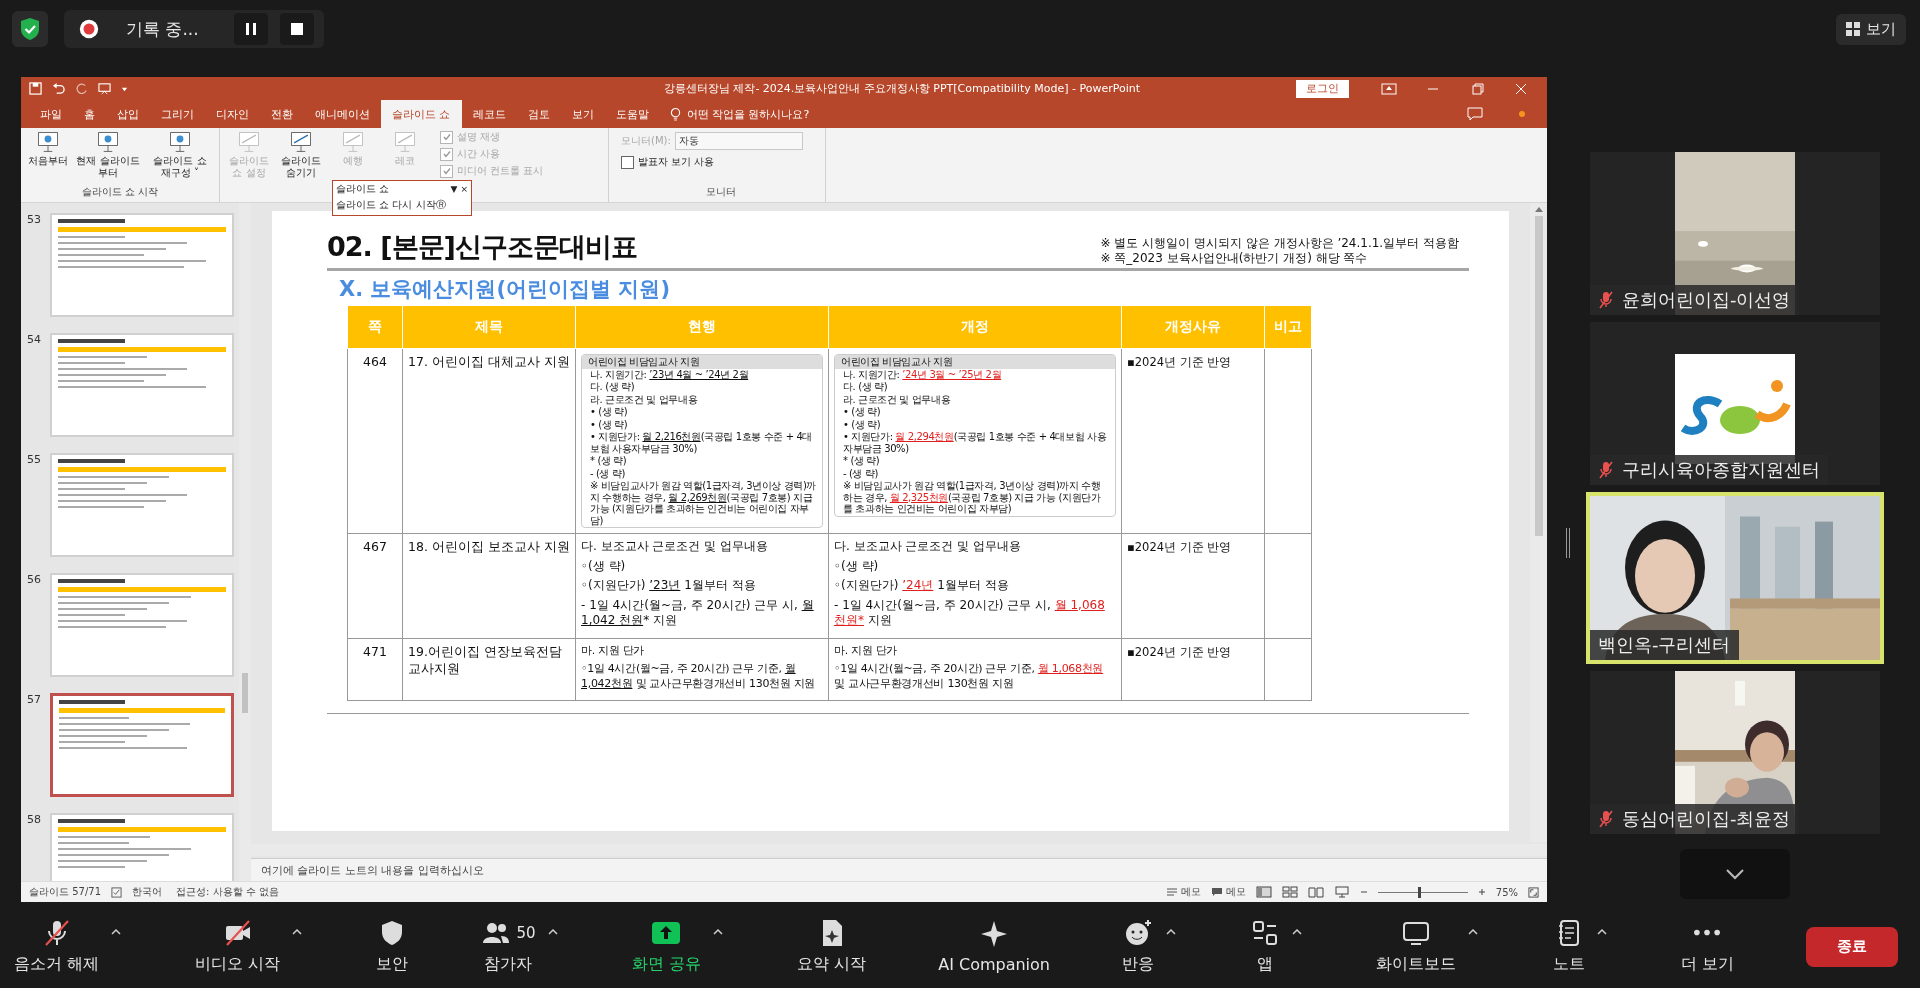  I want to click on search-field: 어떤 작업을 원하시나요?, so click(748, 114).